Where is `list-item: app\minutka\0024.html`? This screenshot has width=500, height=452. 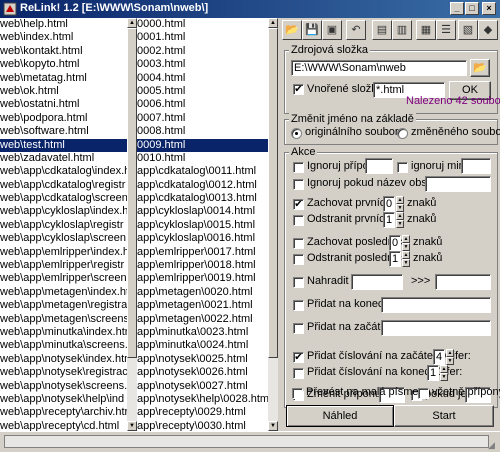 list-item: app\minutka\0024.html is located at coordinates (202, 345).